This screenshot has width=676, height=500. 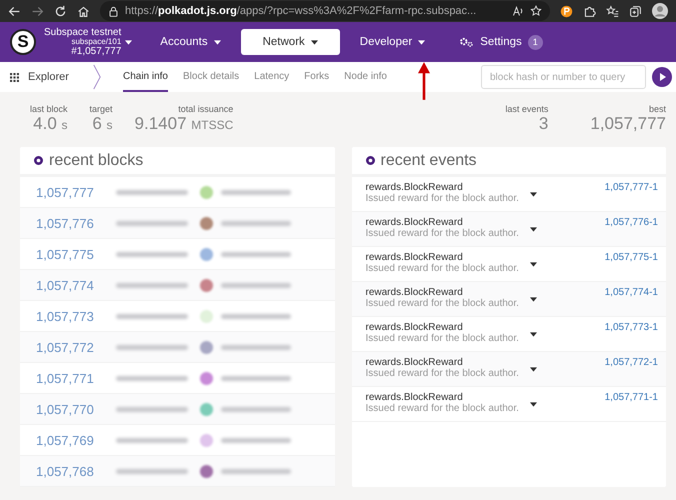 I want to click on read-aloud-icon, so click(x=518, y=11).